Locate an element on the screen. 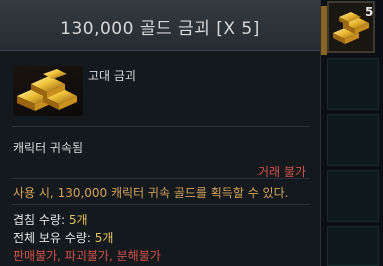  stack-quantity-value: 5개 is located at coordinates (78, 220).